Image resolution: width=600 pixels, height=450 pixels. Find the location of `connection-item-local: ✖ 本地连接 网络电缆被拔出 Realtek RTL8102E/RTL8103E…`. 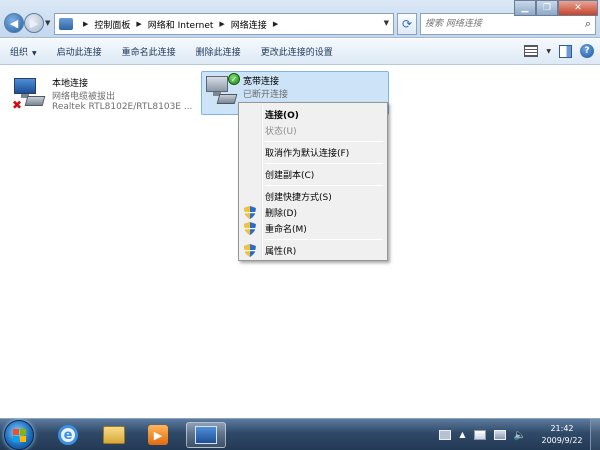

connection-item-local: ✖ 本地连接 网络电缆被拔出 Realtek RTL8102E/RTL8103E… is located at coordinates (105, 95).